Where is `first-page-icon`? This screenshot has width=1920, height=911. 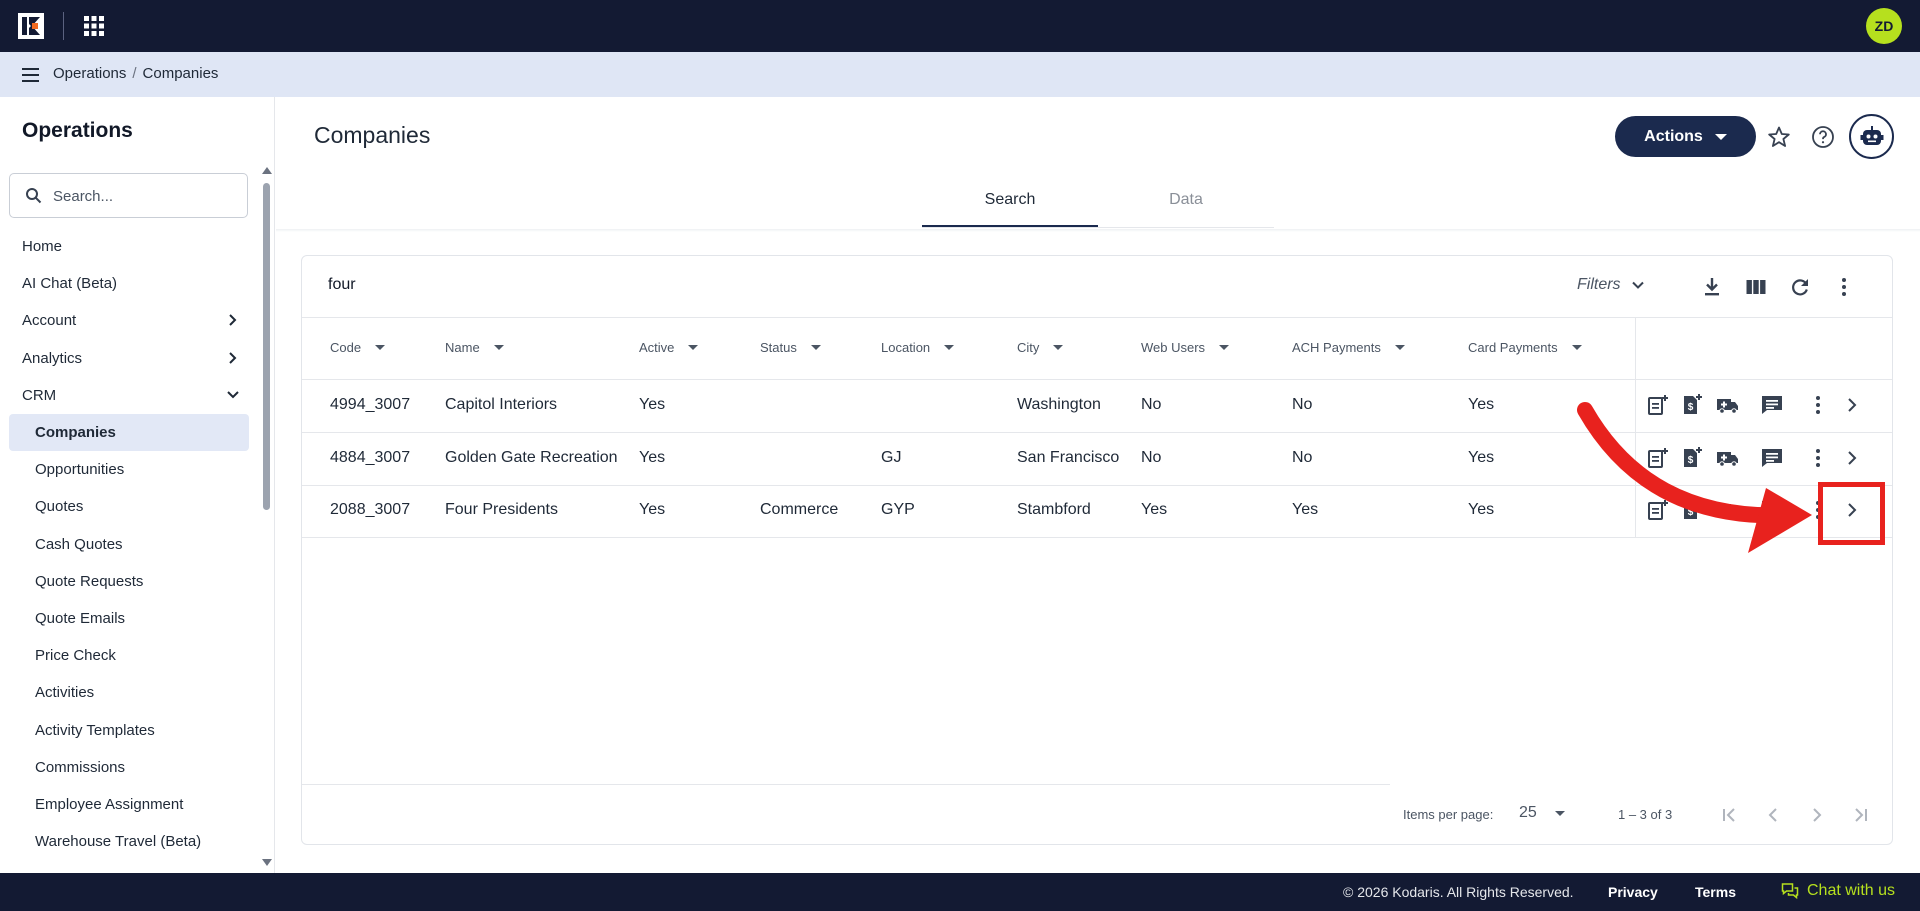 first-page-icon is located at coordinates (1729, 815).